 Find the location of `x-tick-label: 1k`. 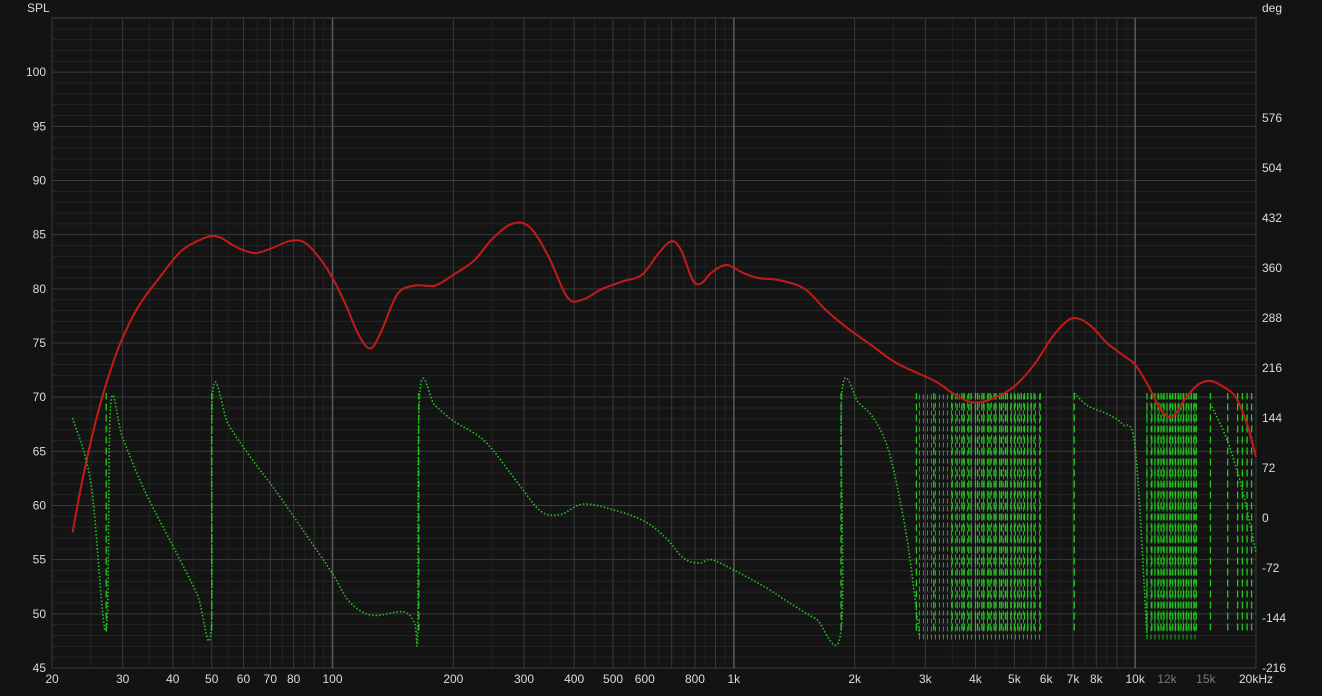

x-tick-label: 1k is located at coordinates (735, 679).